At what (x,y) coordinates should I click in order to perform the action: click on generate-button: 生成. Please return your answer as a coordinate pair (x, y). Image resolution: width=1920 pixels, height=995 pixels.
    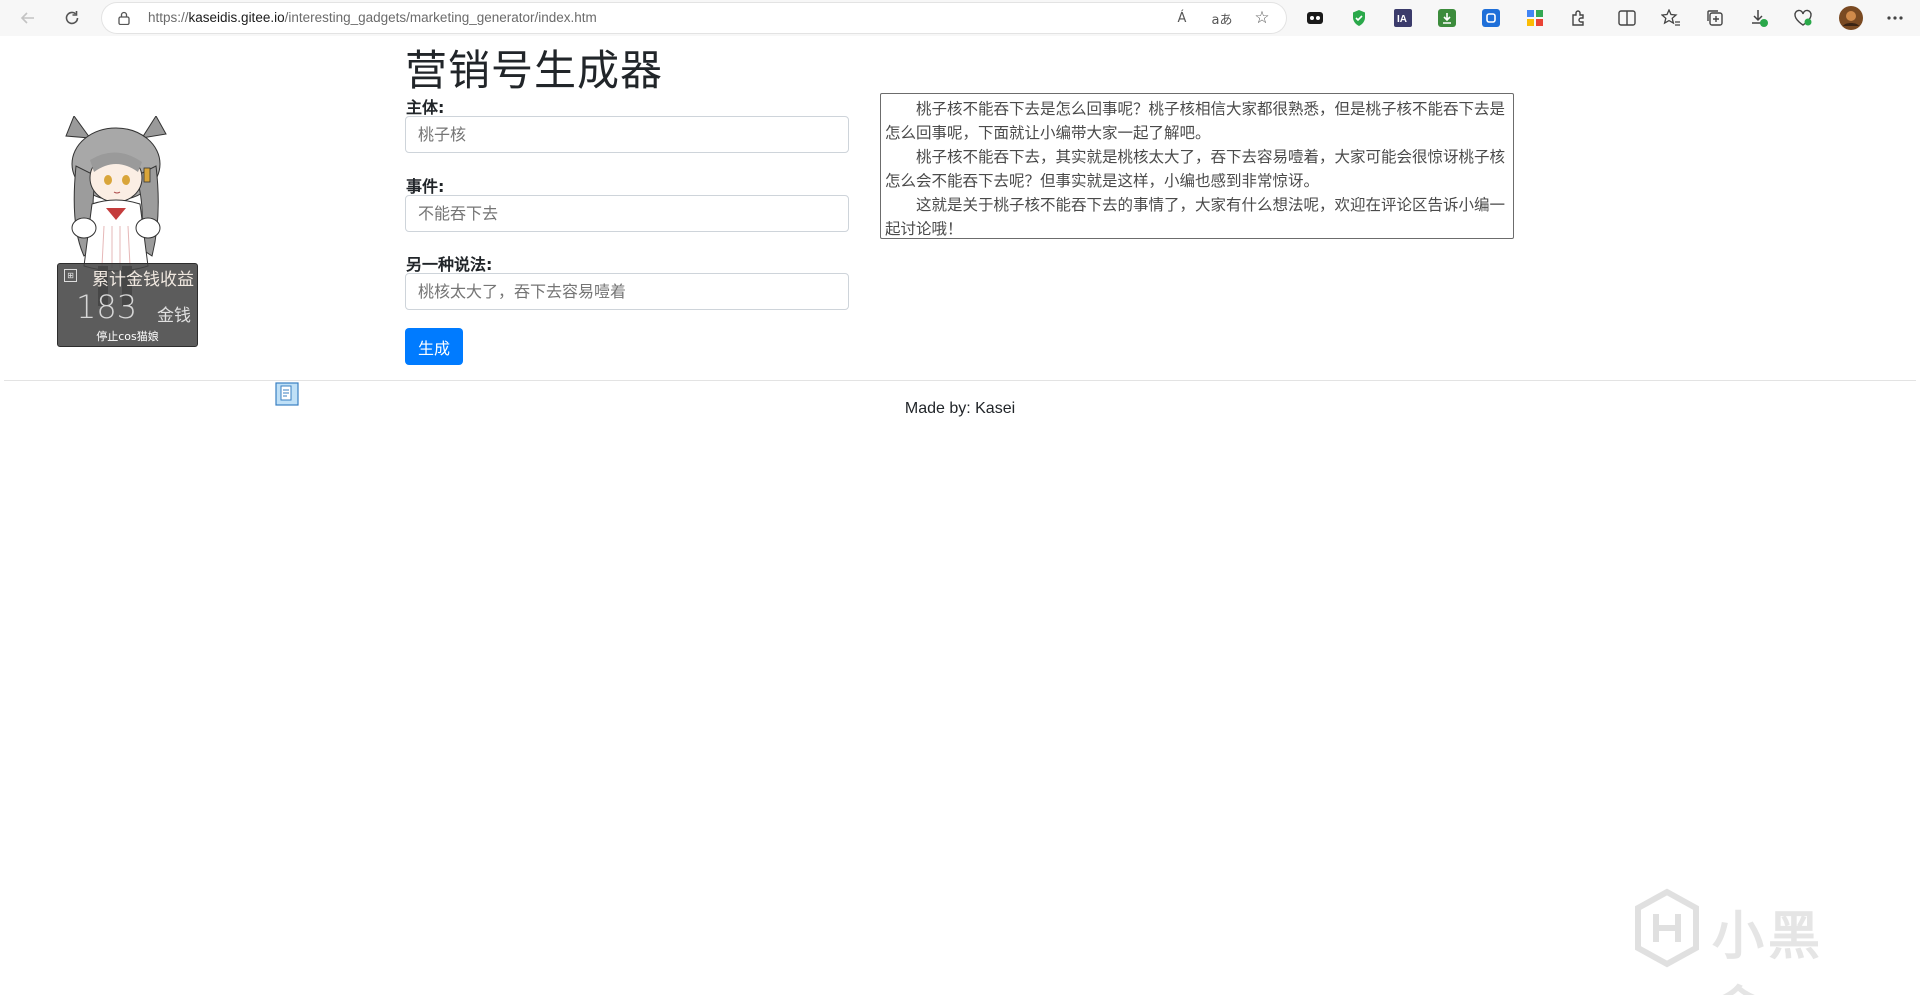
    Looking at the image, I should click on (434, 346).